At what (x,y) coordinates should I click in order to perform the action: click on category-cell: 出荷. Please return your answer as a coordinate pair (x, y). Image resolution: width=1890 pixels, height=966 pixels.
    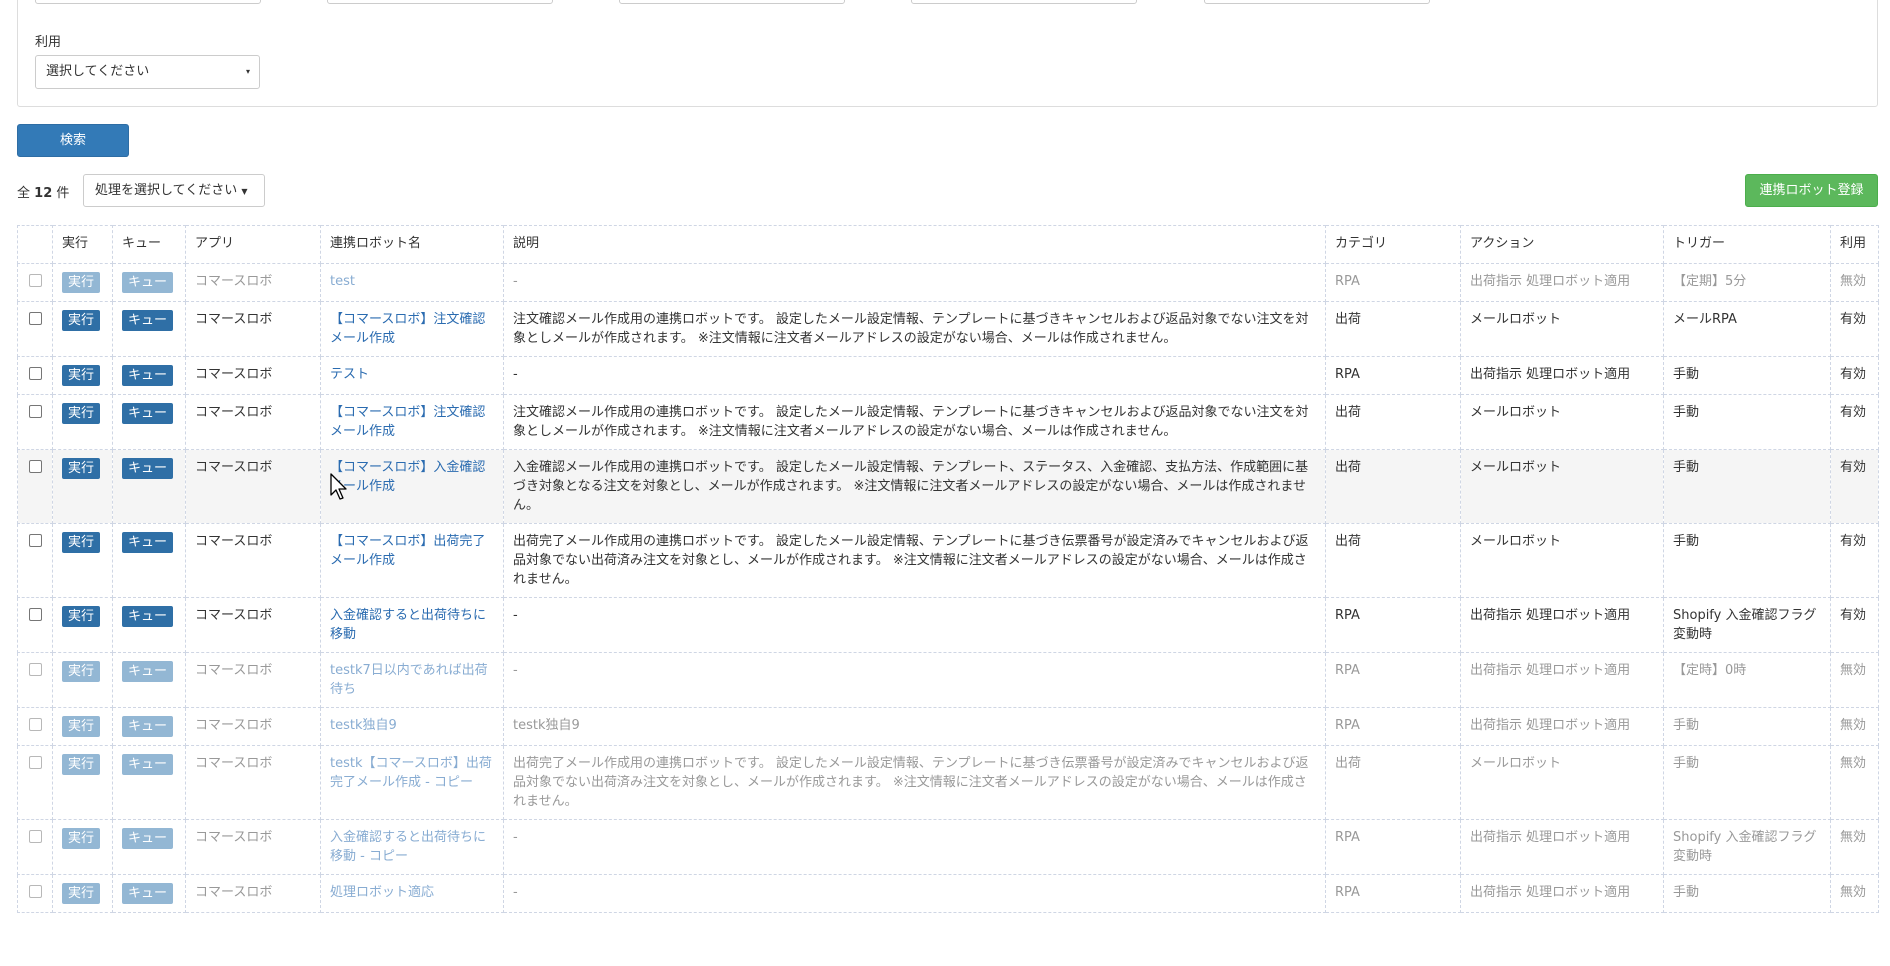
    Looking at the image, I should click on (1393, 486).